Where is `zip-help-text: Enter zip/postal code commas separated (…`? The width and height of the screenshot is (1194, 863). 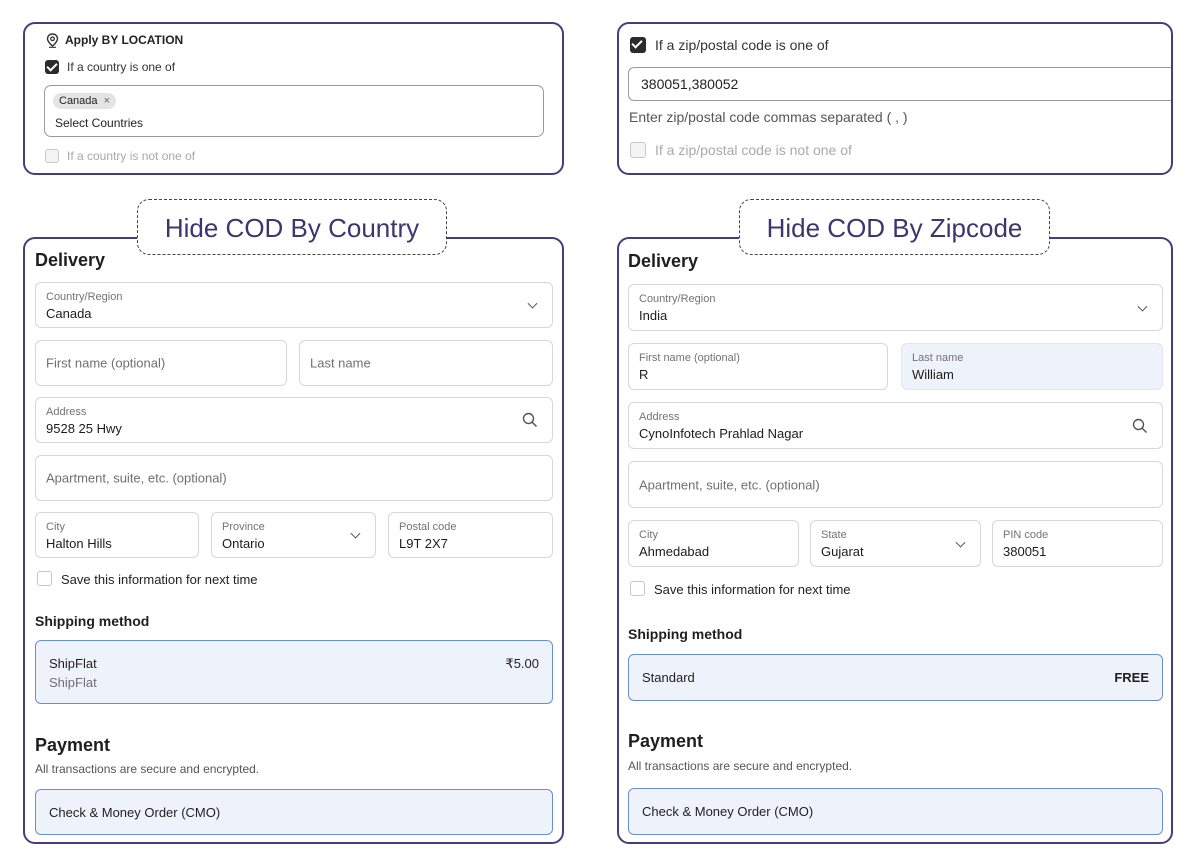 zip-help-text: Enter zip/postal code commas separated (… is located at coordinates (768, 117).